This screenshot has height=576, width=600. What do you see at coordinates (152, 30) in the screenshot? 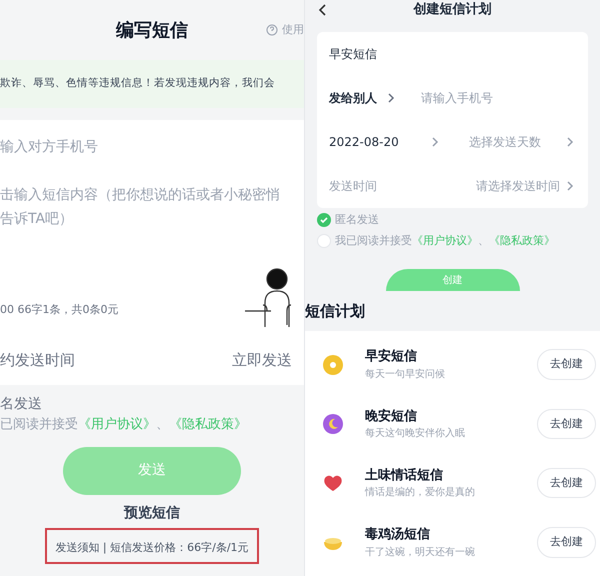
I see `page-title: 编写短信` at bounding box center [152, 30].